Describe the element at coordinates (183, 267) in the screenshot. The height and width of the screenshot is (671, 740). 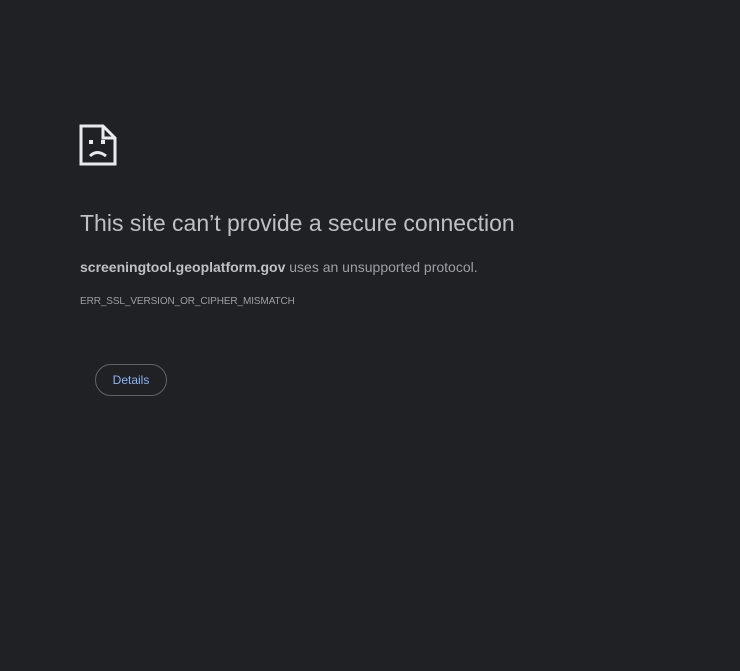
I see `host-name: screeningtool.geoplatform.gov` at that location.